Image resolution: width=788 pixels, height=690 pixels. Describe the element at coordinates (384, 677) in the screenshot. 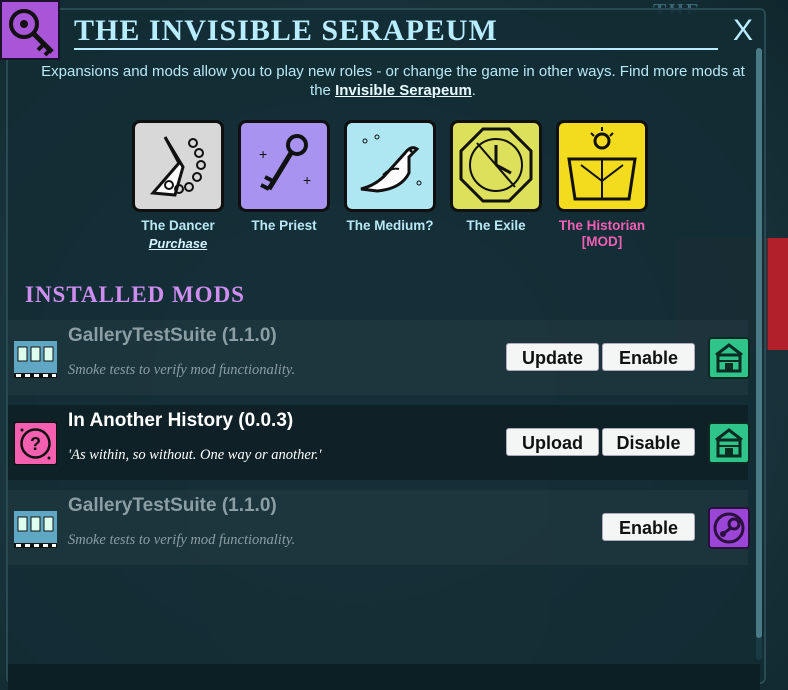

I see `dialog-footer` at that location.